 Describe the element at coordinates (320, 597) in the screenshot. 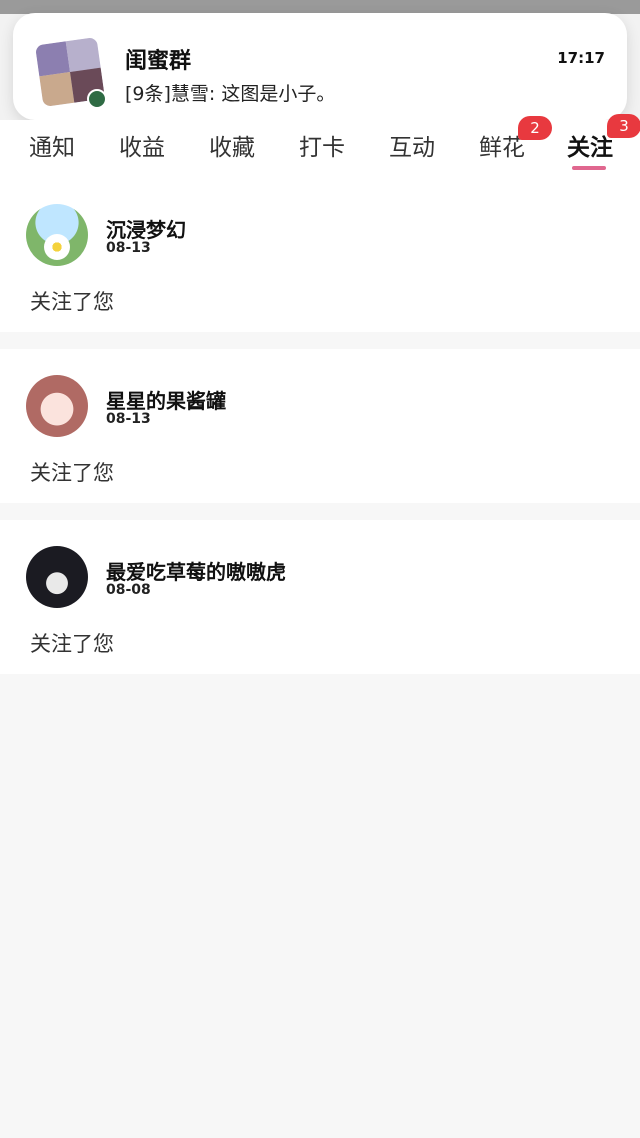

I see `list-item: 最爱吃草莓的嗷嗷虎 08-08 关注了您` at that location.